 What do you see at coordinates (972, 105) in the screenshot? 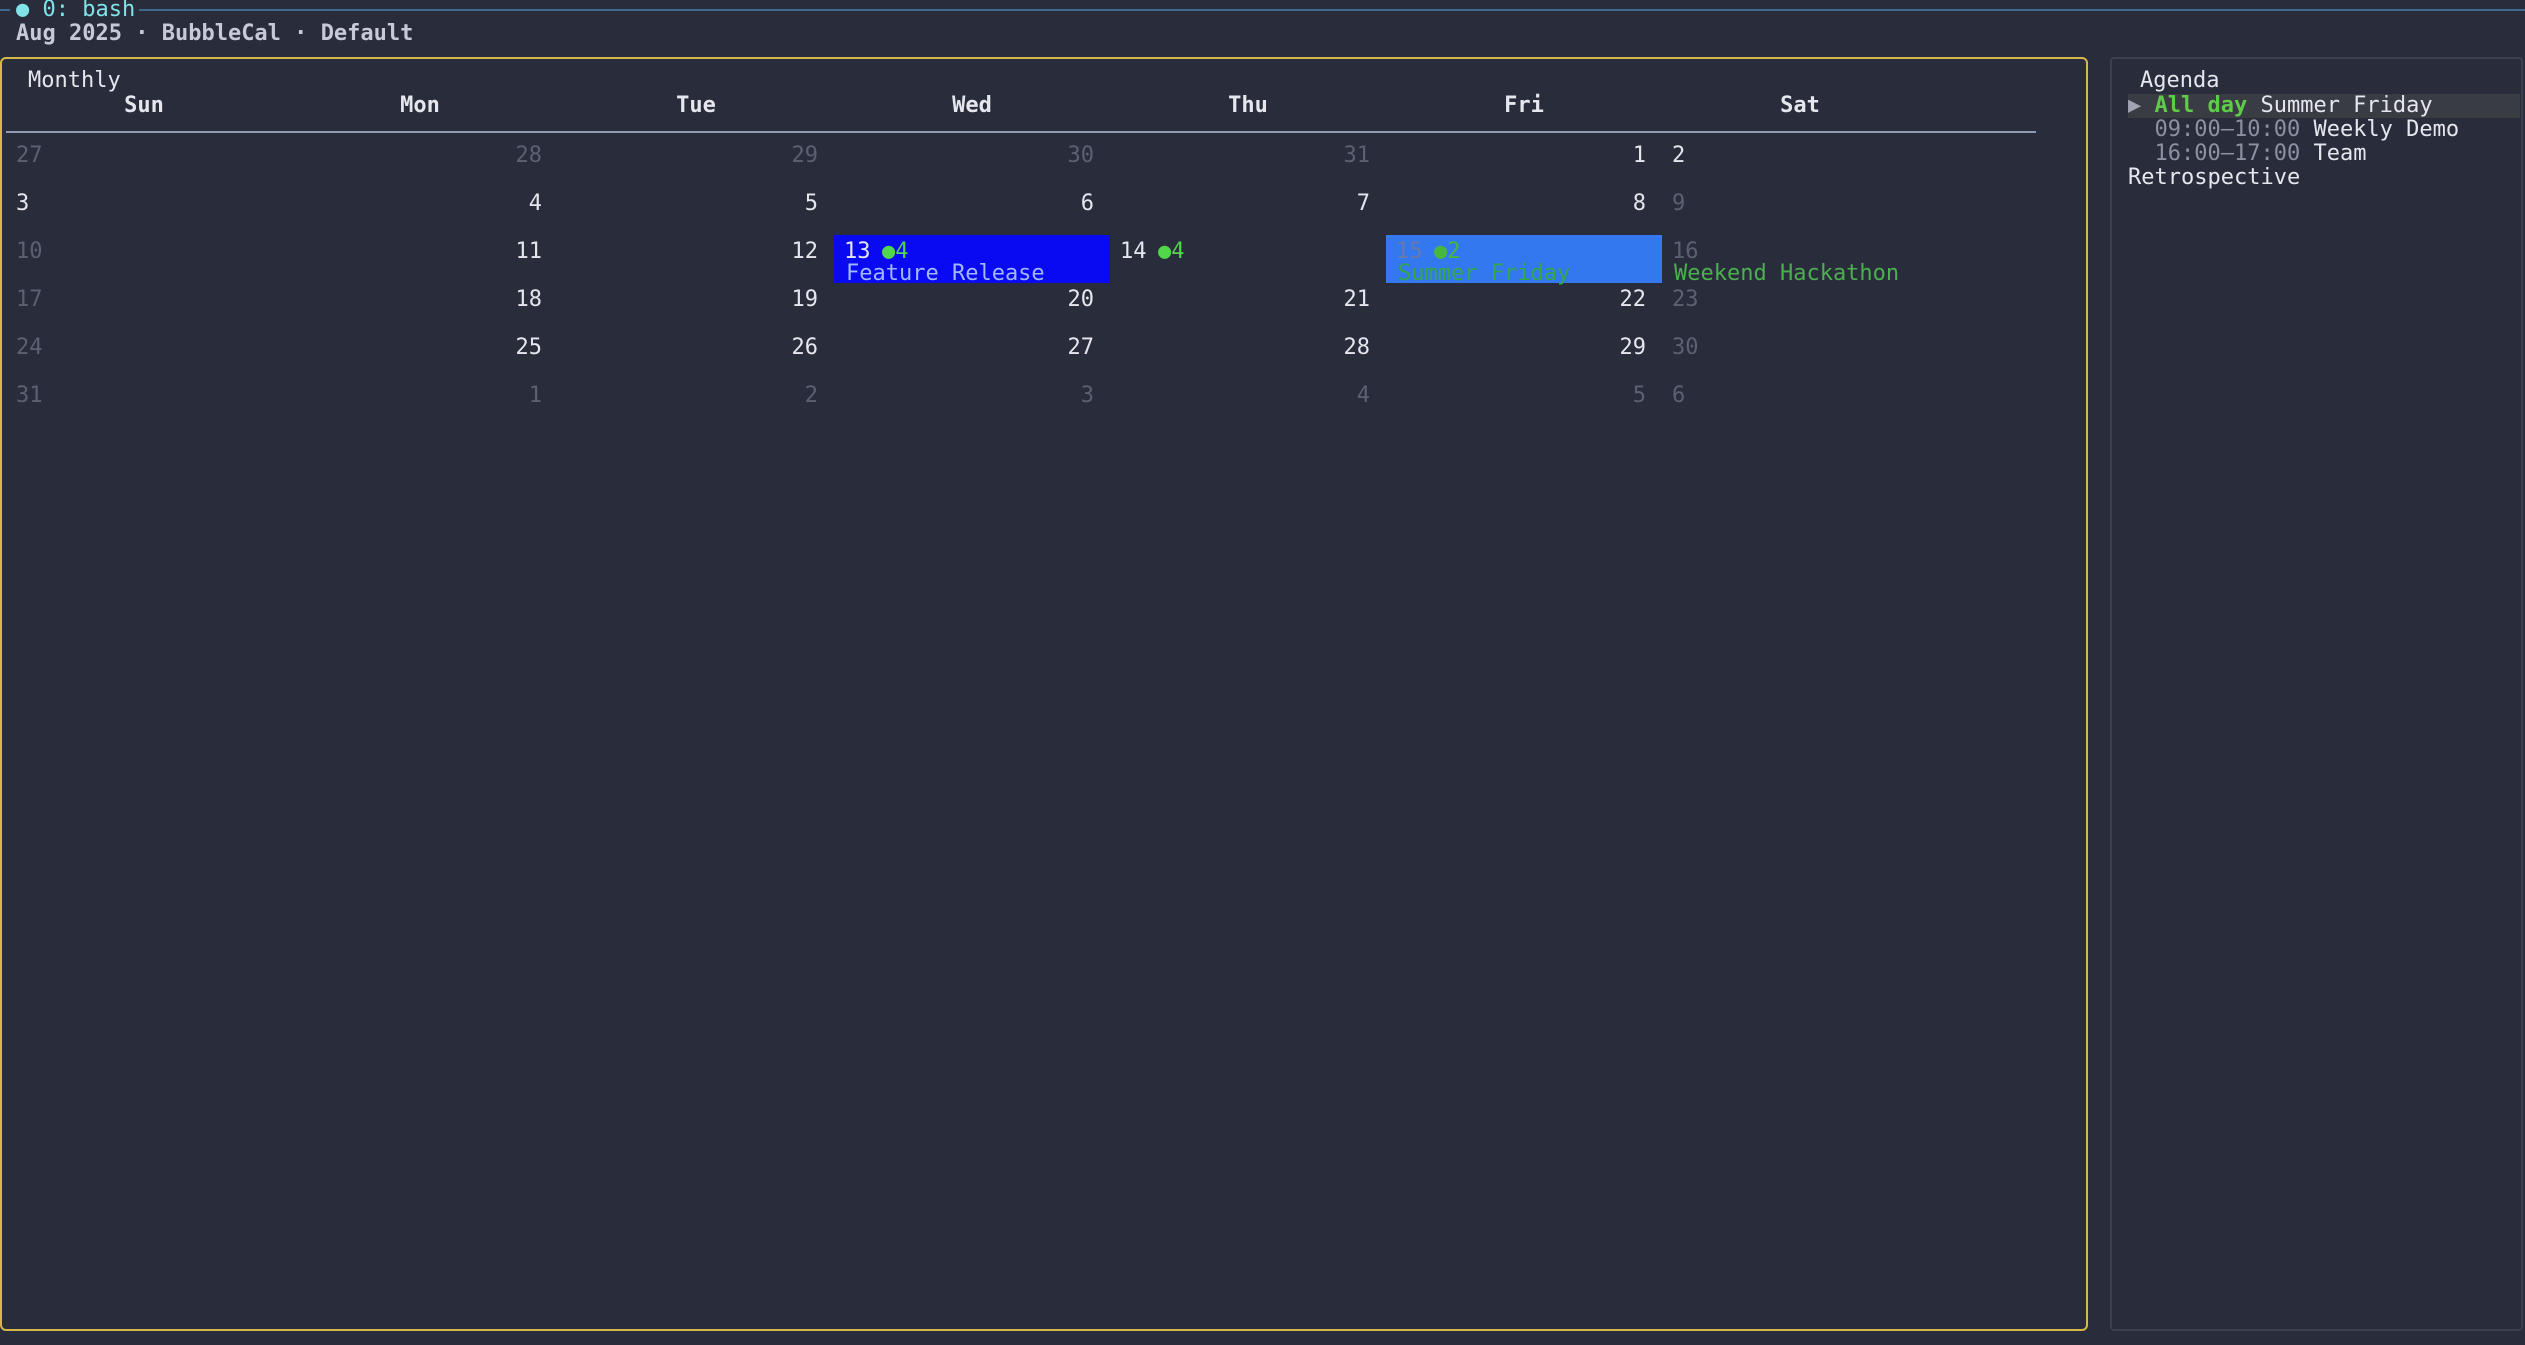
I see `weekday-wed: Wed` at bounding box center [972, 105].